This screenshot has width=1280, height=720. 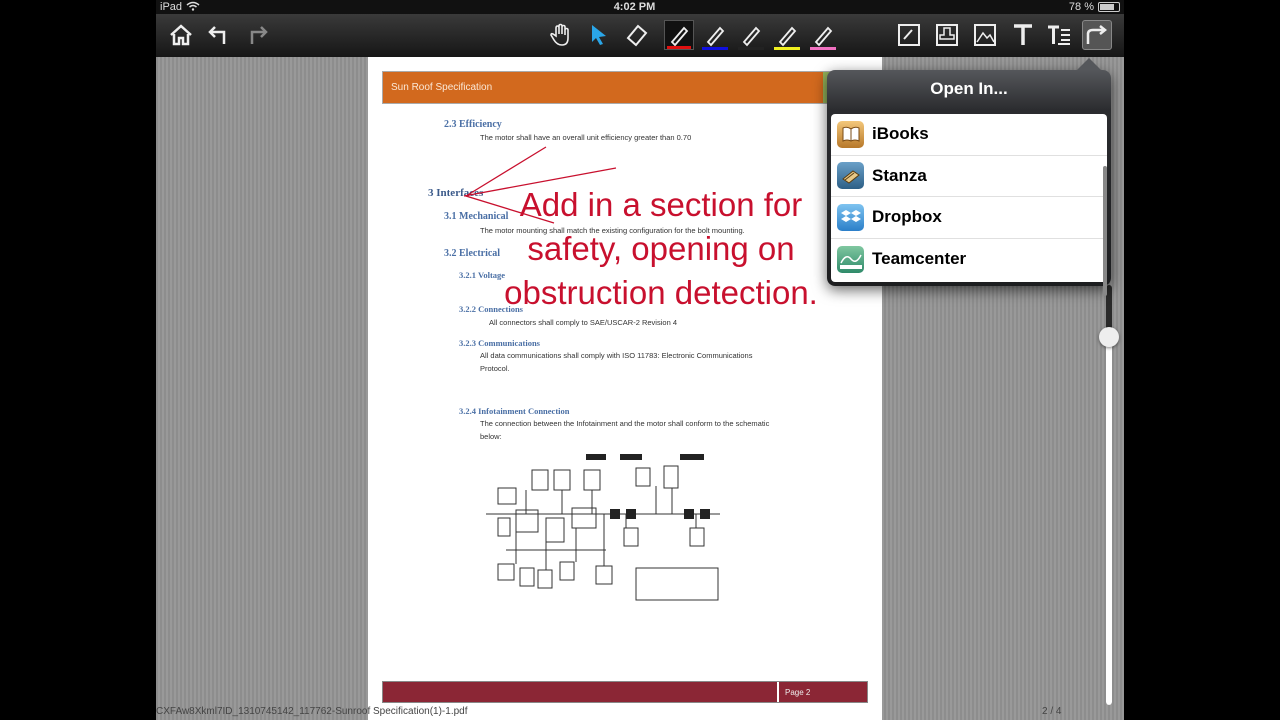 I want to click on annotation-line-2: safety, opening on, so click(x=661, y=248).